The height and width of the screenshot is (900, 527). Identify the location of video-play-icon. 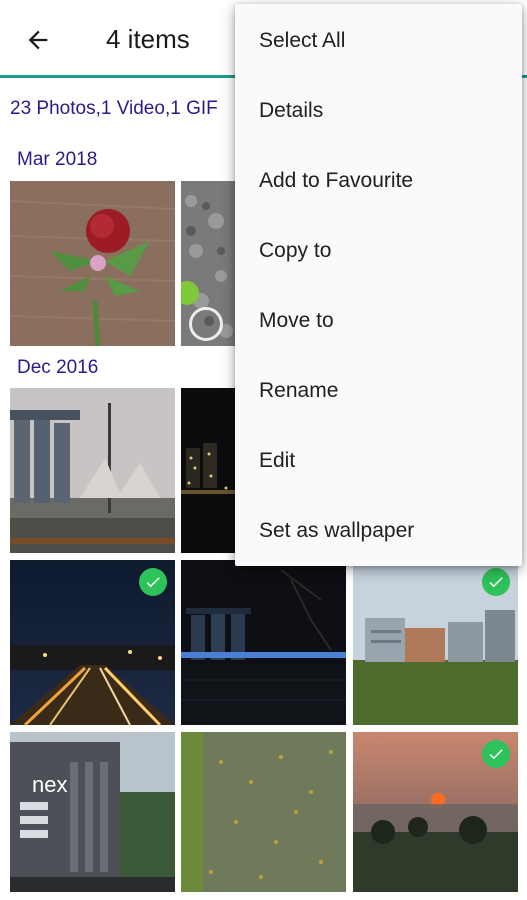
(206, 324).